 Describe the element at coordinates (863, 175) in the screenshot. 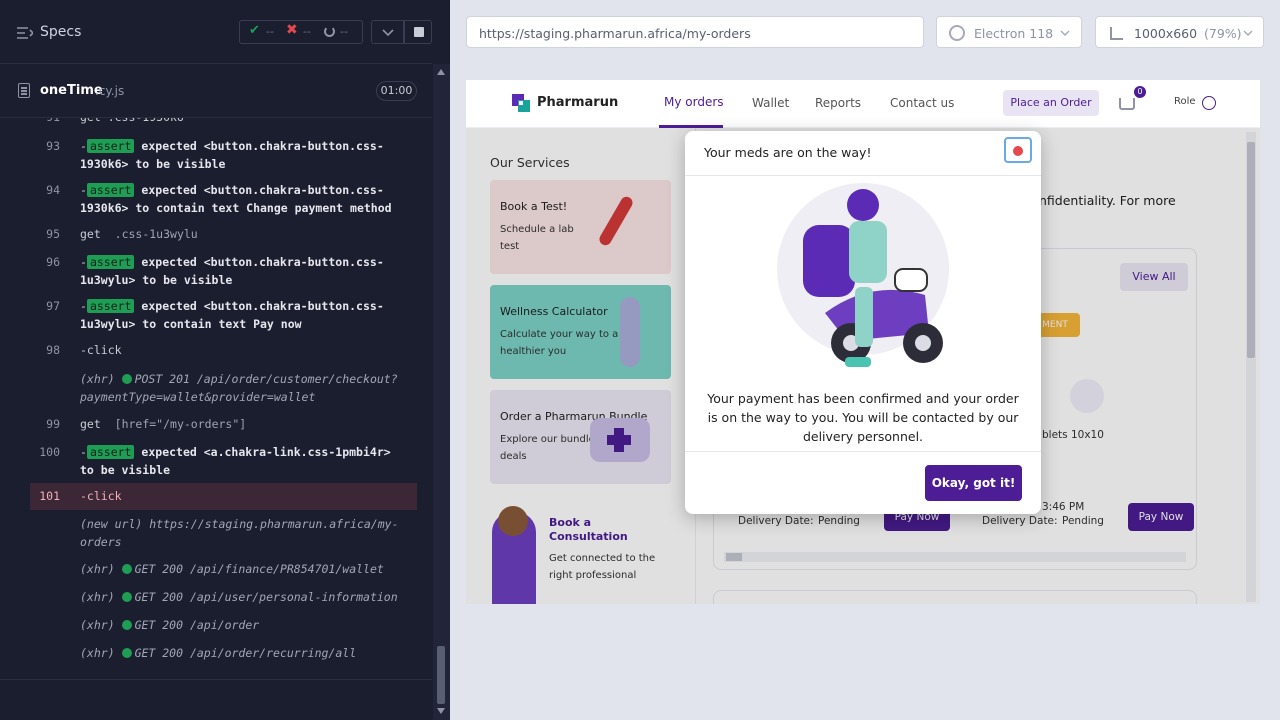

I see `modal-divider-top` at that location.